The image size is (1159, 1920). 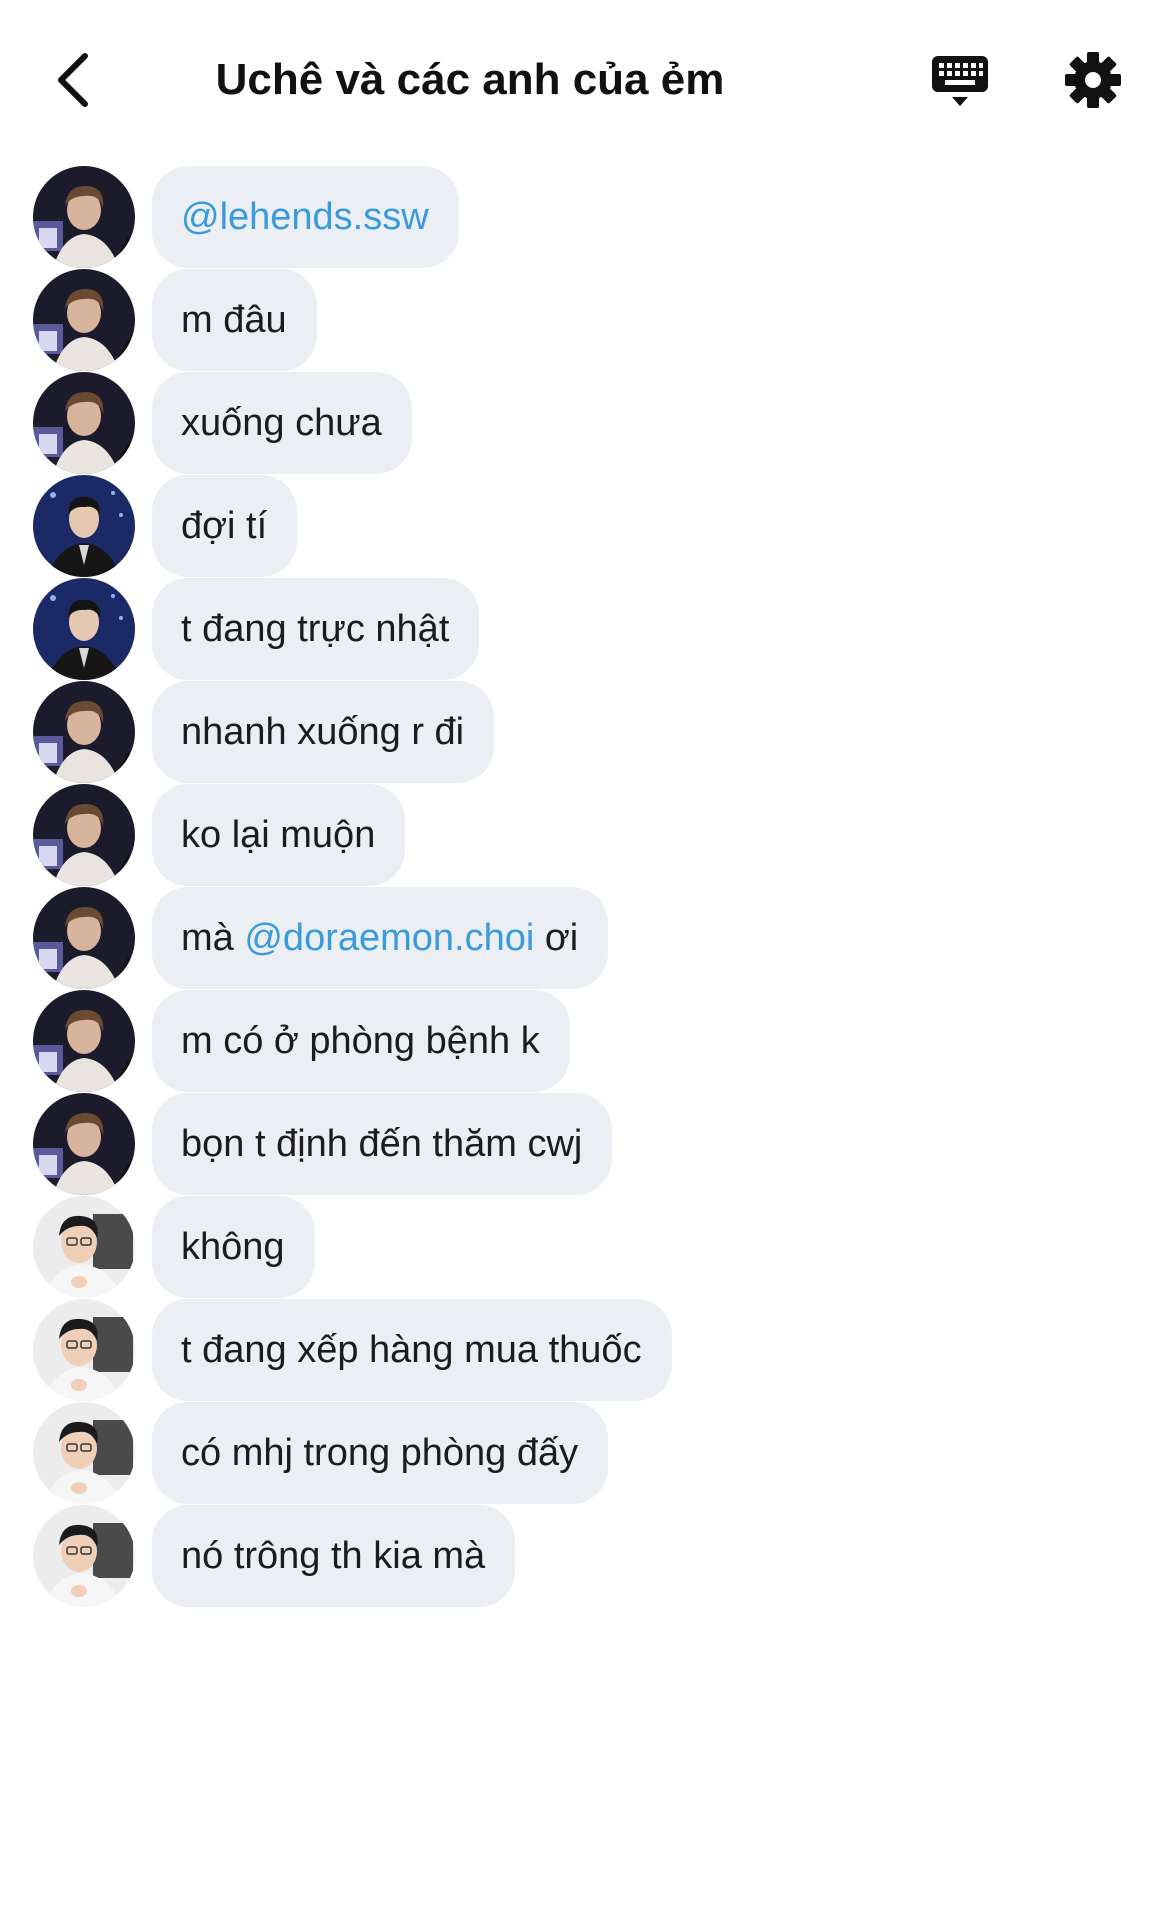 What do you see at coordinates (470, 79) in the screenshot?
I see `chat-title: Uchê và các anh của ẻm` at bounding box center [470, 79].